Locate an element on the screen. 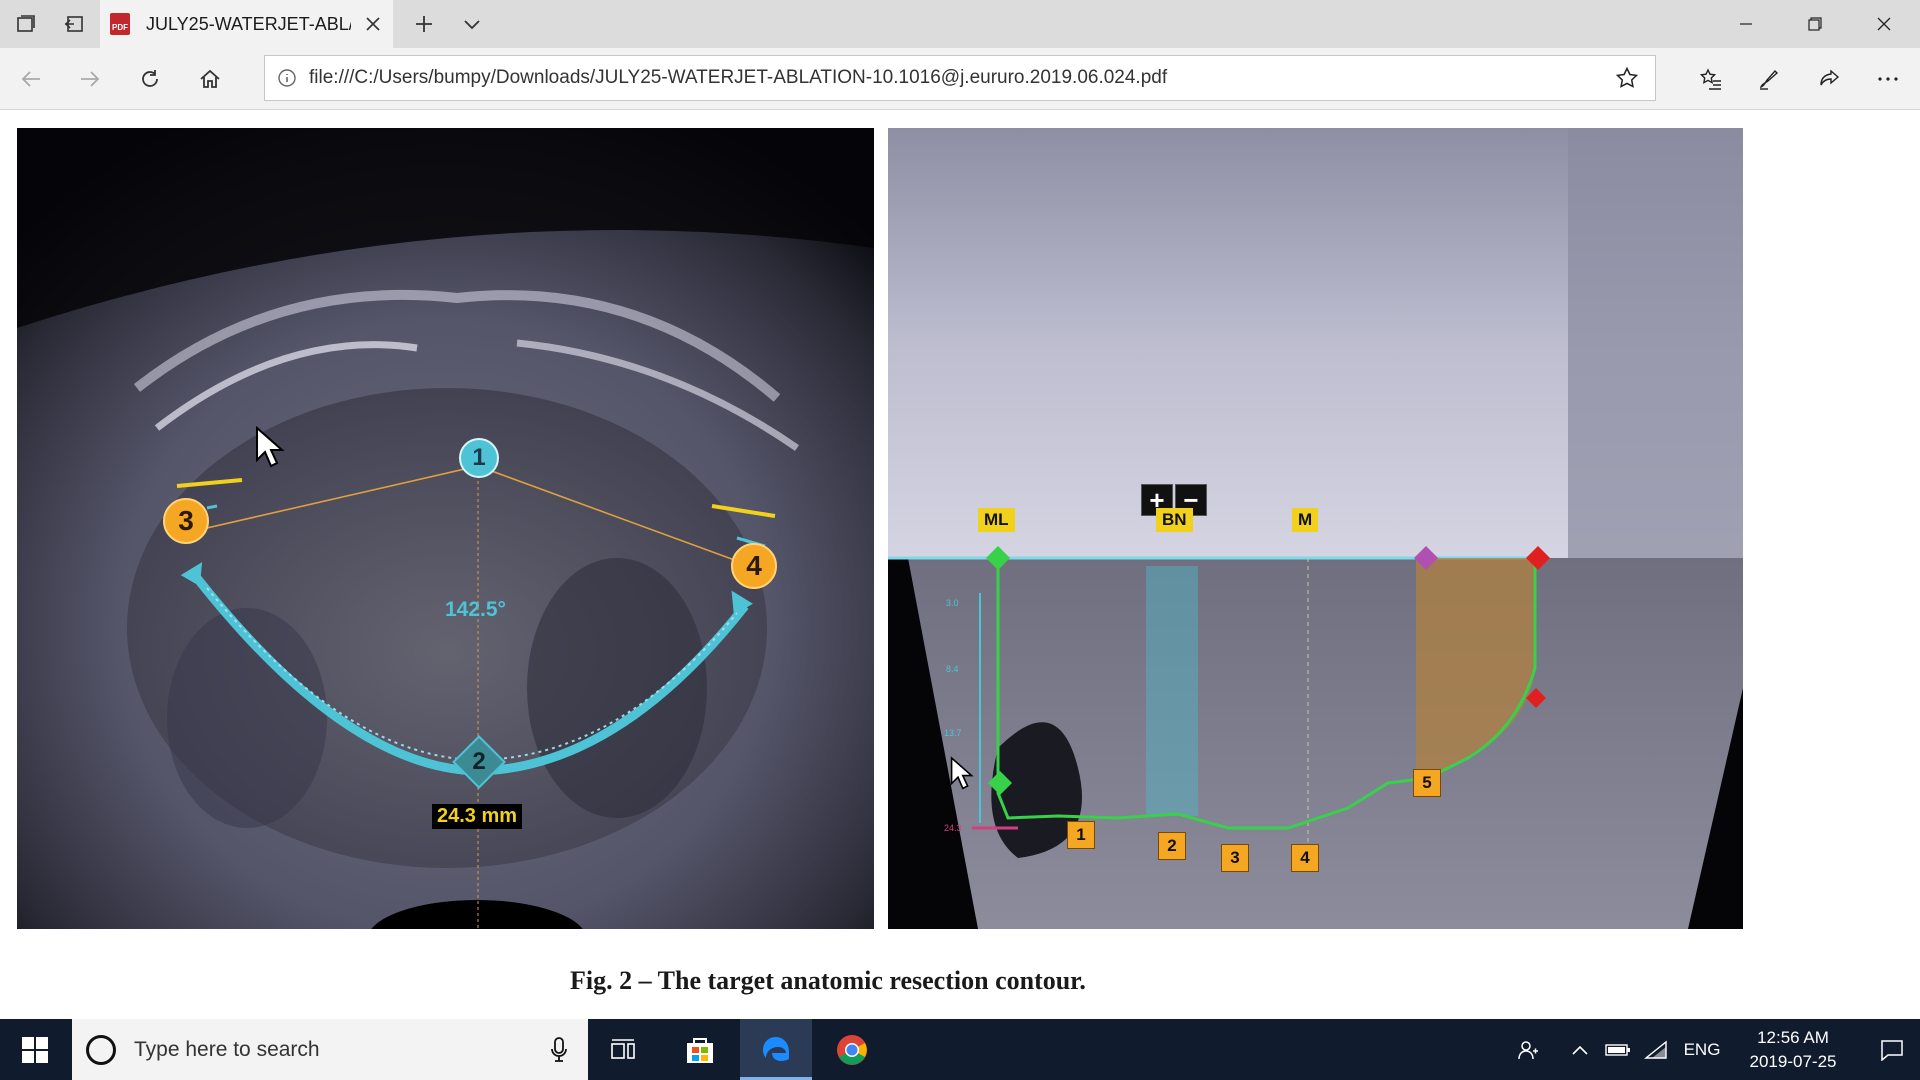  scale-tick: 8.4 is located at coordinates (952, 669).